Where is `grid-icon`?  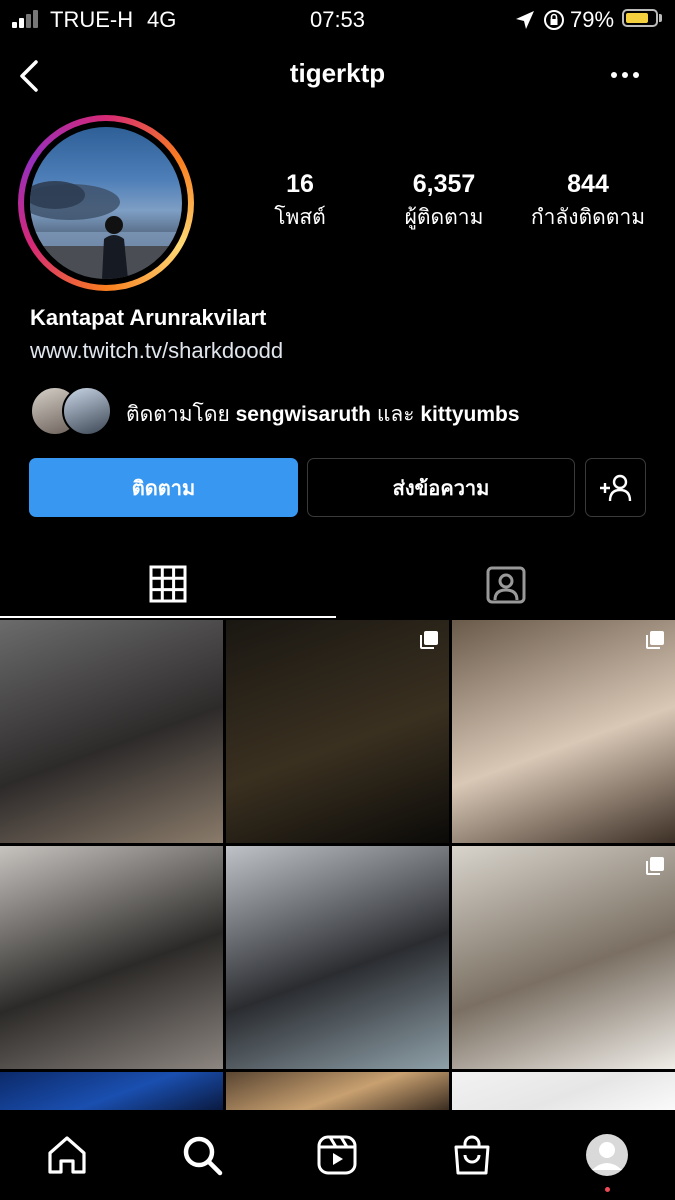 grid-icon is located at coordinates (168, 584).